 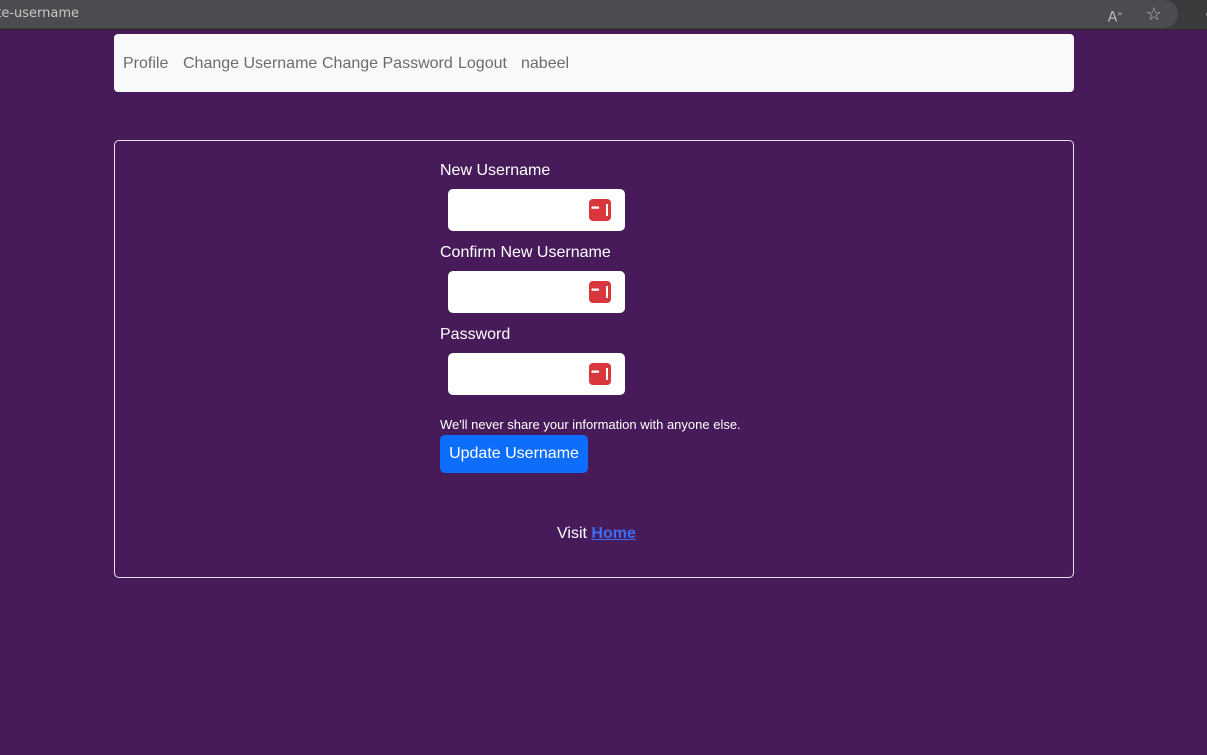 What do you see at coordinates (387, 64) in the screenshot?
I see `nav-change-password: Change Password` at bounding box center [387, 64].